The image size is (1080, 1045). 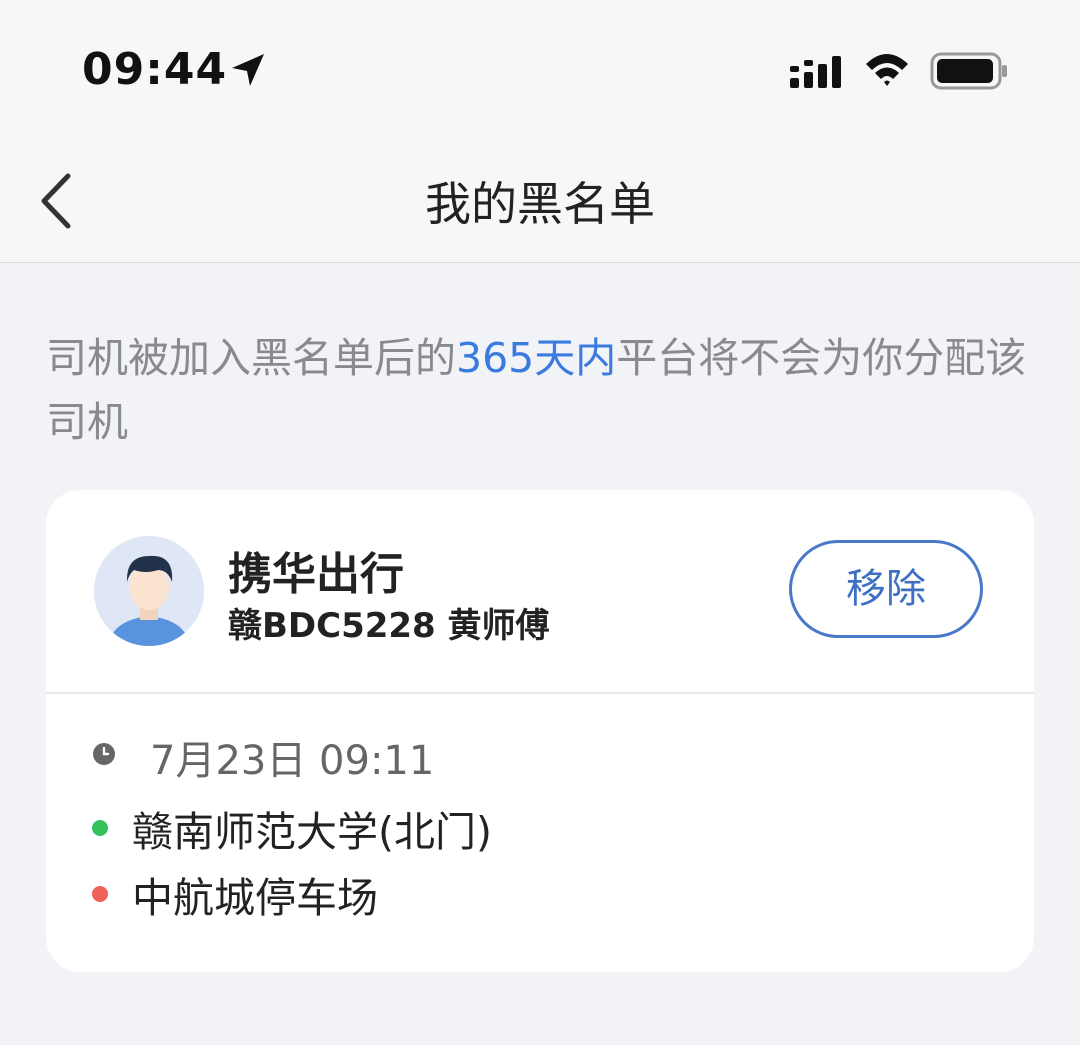 I want to click on location-arrow-icon, so click(x=248, y=70).